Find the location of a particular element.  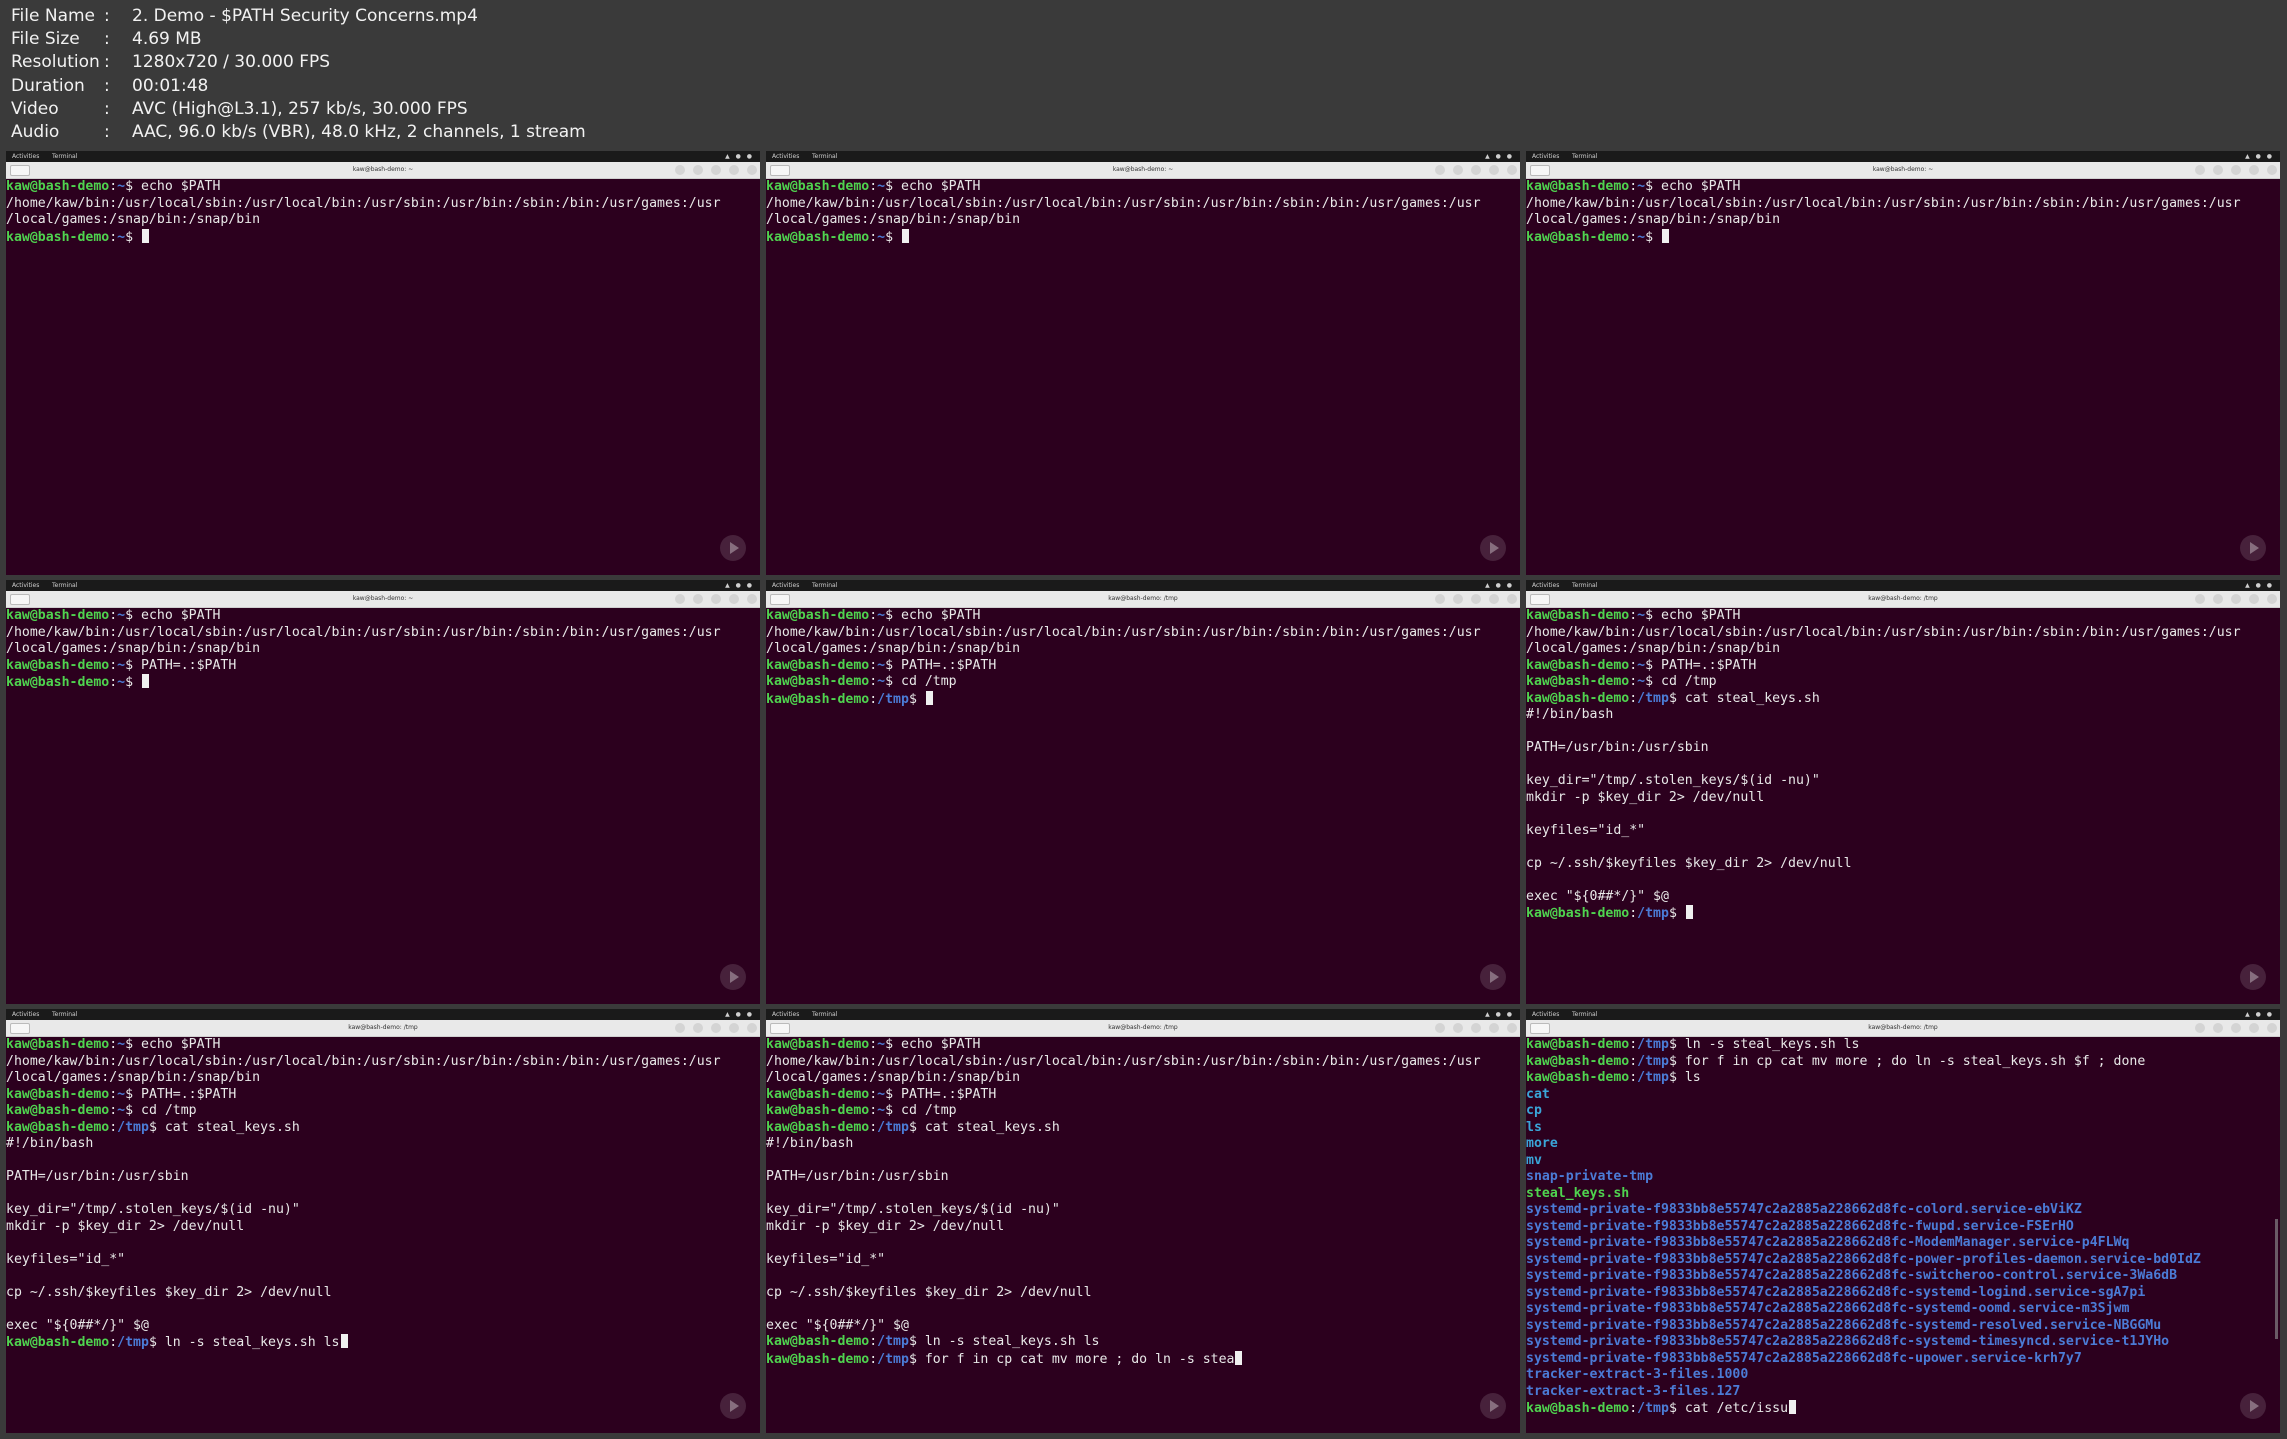

terminal-text-segment: #!/bin/bash is located at coordinates (810, 1143).